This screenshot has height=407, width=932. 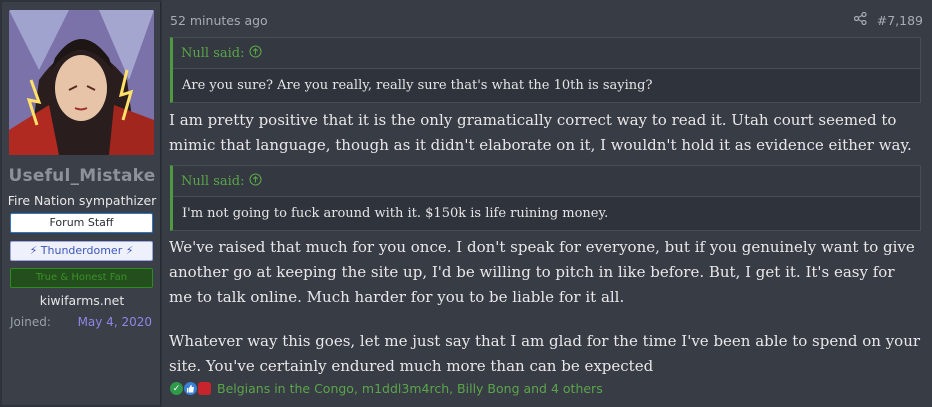 What do you see at coordinates (81, 223) in the screenshot?
I see `banner-forum-staff: Forum Staff` at bounding box center [81, 223].